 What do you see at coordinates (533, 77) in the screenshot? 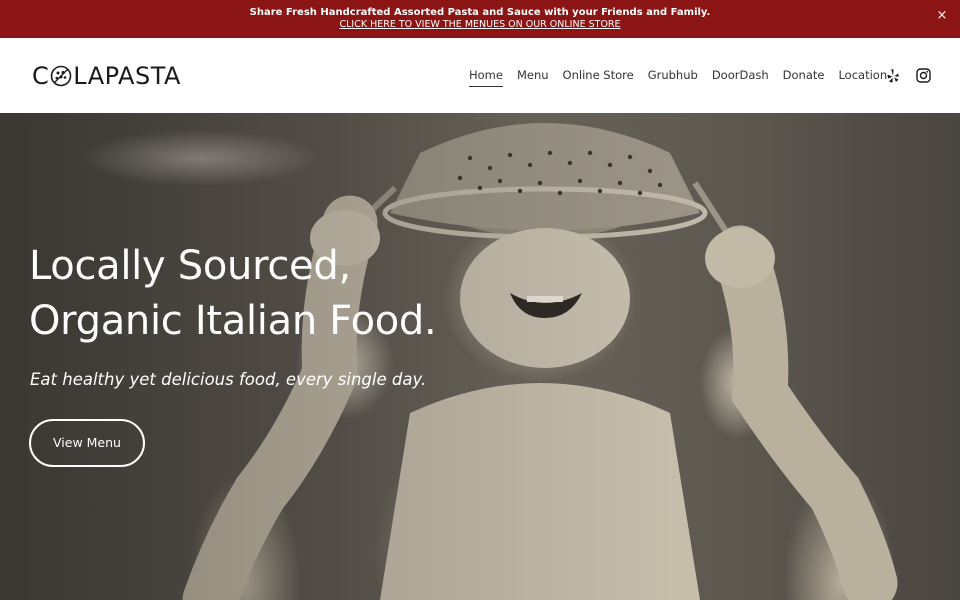
I see `nav-item-menu: Menu` at bounding box center [533, 77].